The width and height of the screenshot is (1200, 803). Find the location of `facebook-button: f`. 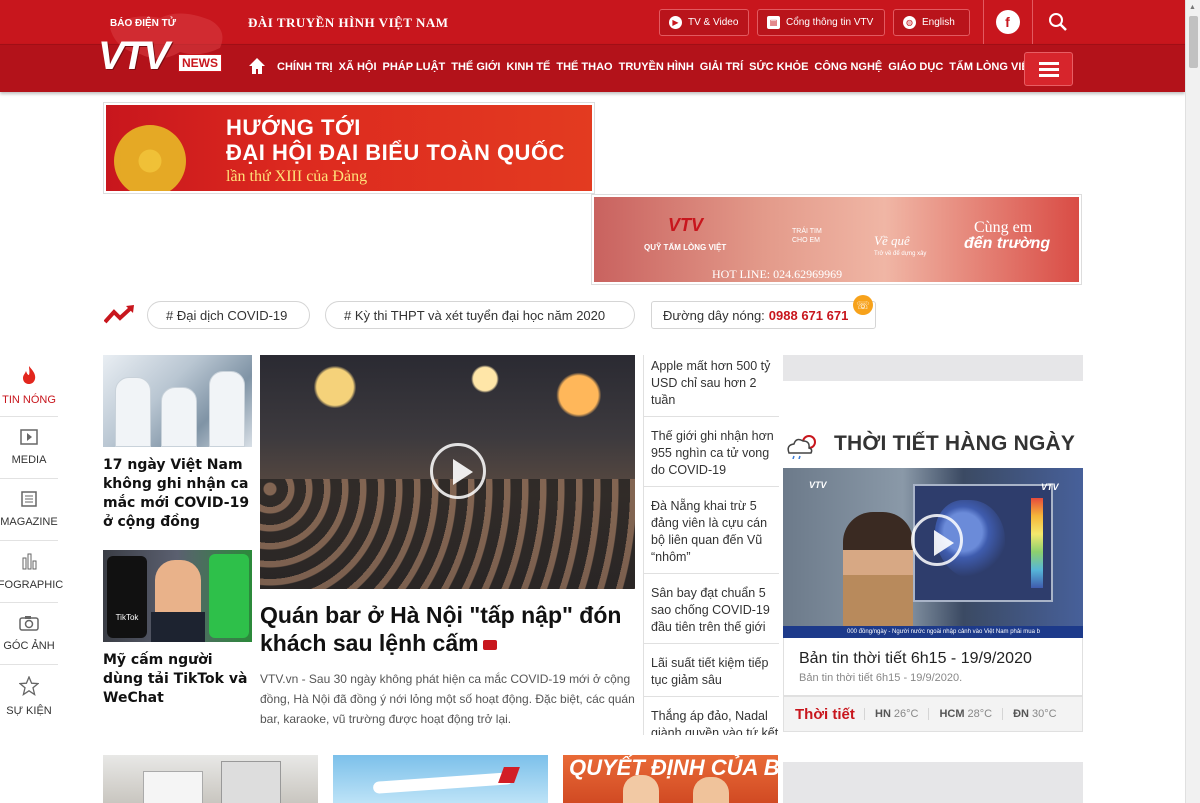

facebook-button: f is located at coordinates (1007, 22).